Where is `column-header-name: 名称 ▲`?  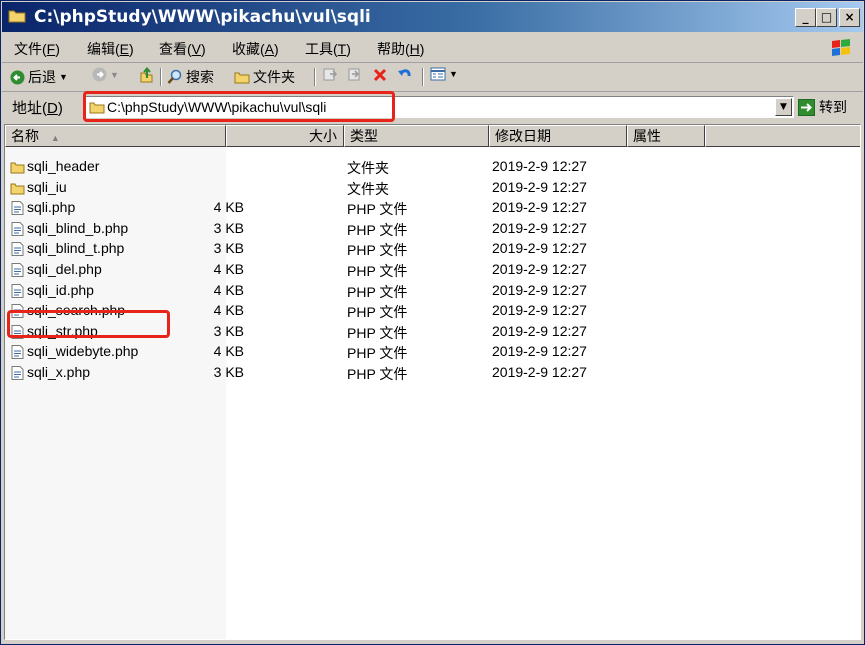
column-header-name: 名称 ▲ is located at coordinates (115, 136).